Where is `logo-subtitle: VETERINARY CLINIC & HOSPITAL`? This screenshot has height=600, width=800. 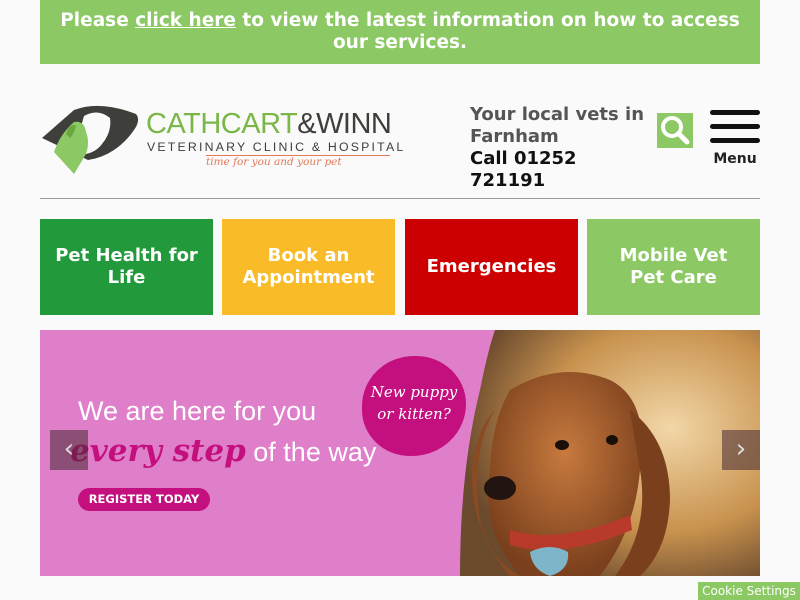
logo-subtitle: VETERINARY CLINIC & HOSPITAL is located at coordinates (276, 147).